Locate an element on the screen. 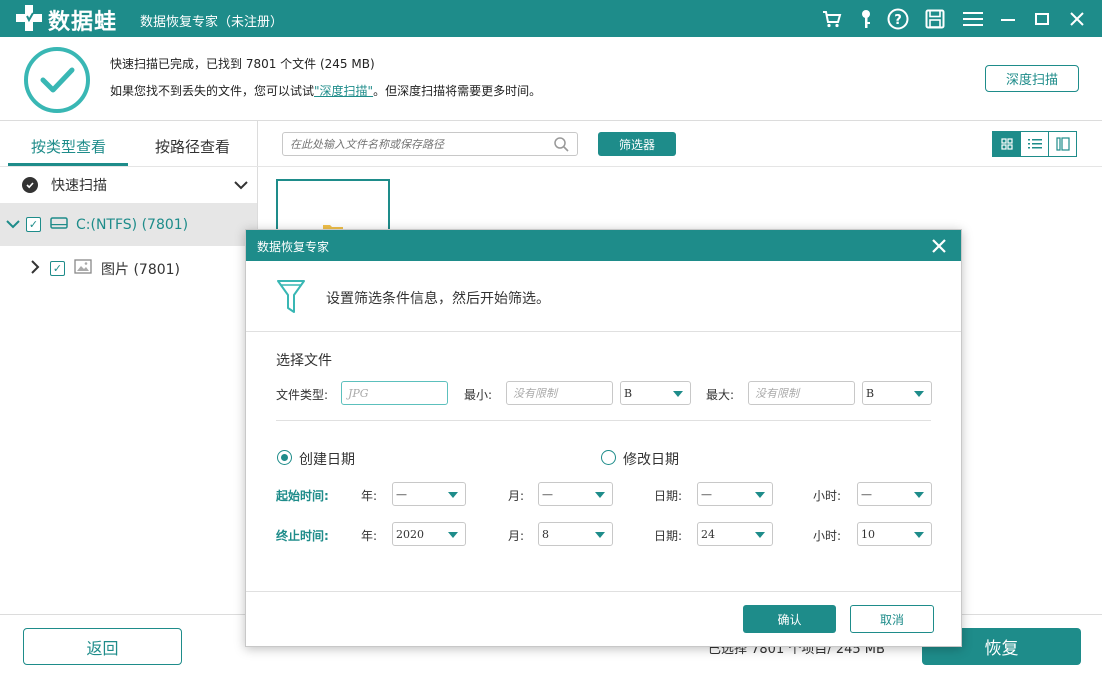  file-type-input: JPG is located at coordinates (394, 393).